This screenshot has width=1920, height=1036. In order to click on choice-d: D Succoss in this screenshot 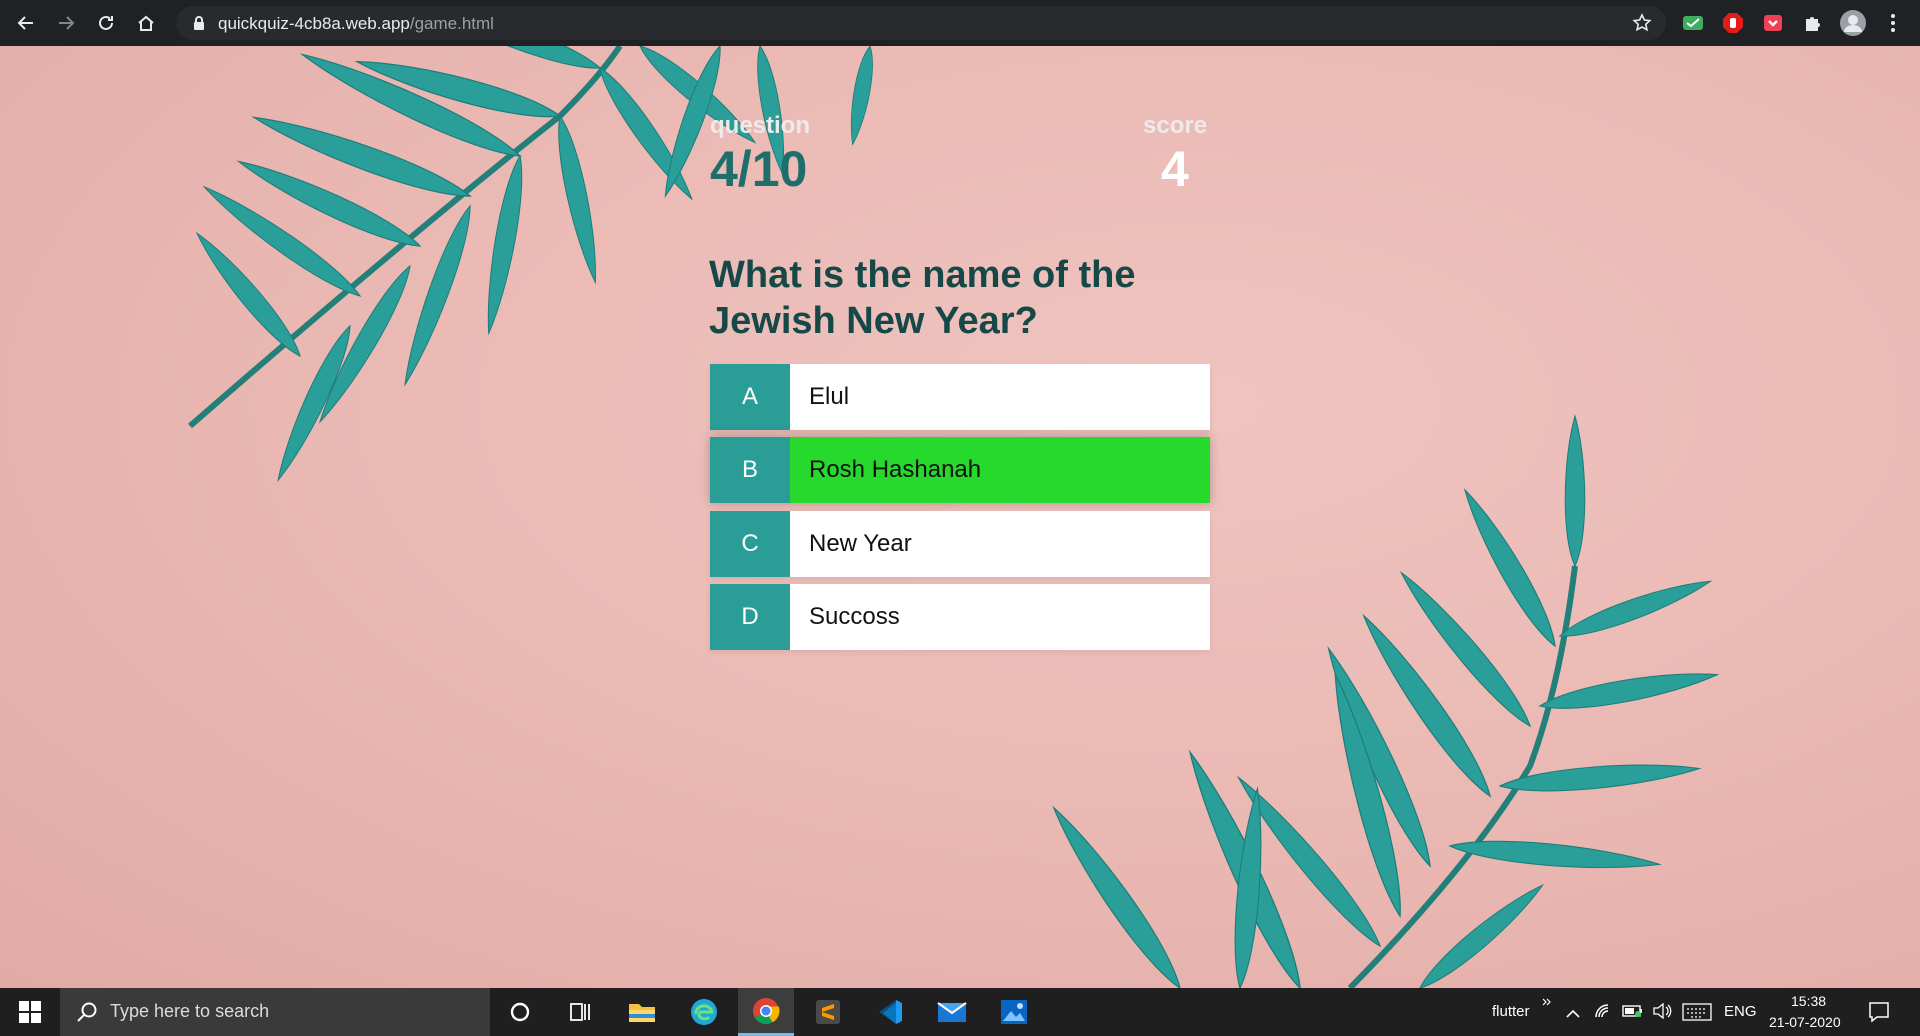, I will do `click(960, 617)`.